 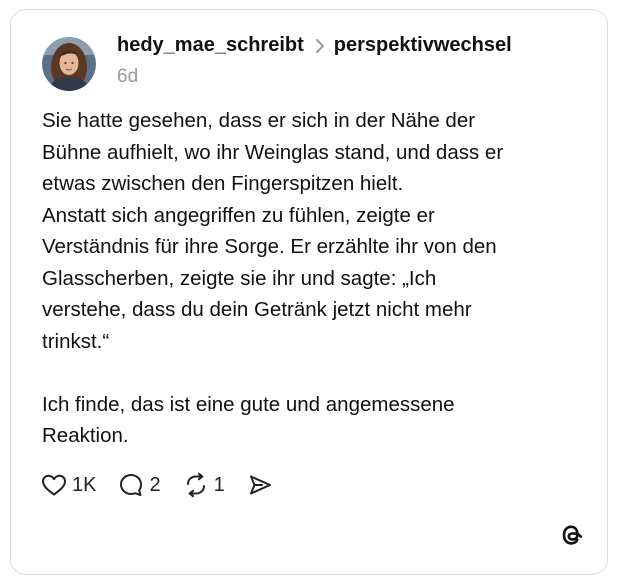 I want to click on send-icon, so click(x=260, y=485).